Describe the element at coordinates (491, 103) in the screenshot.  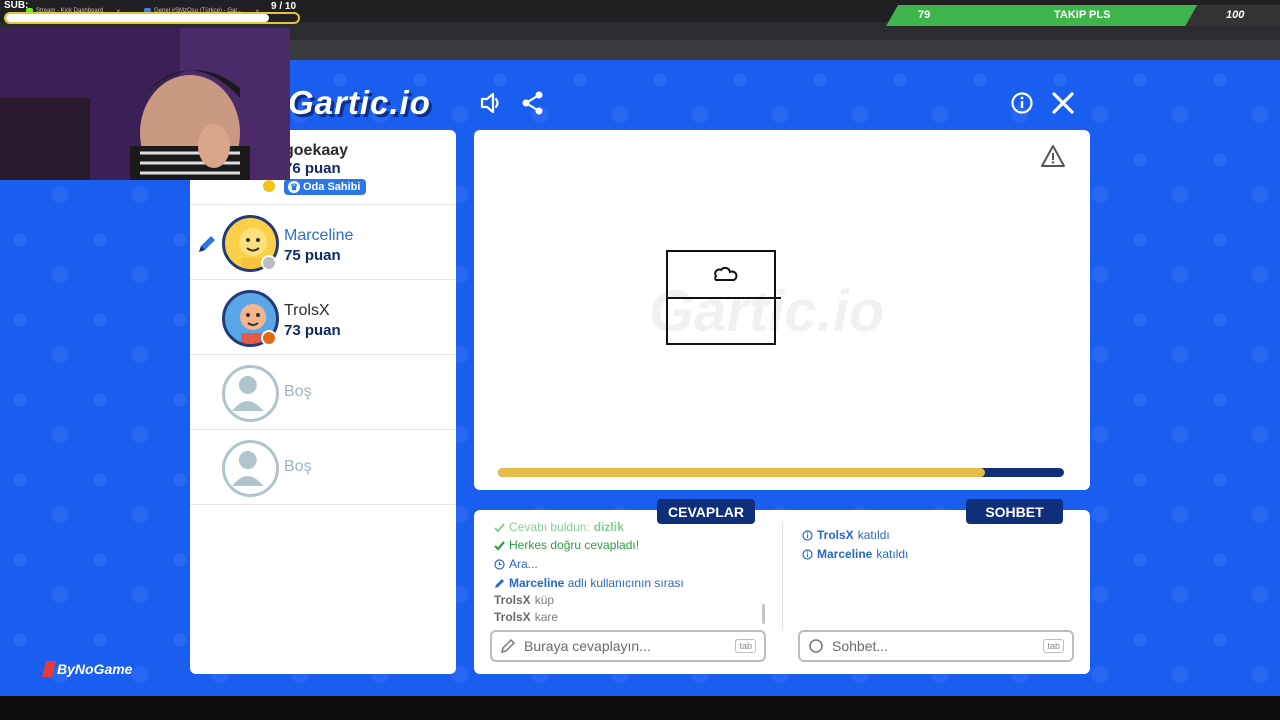
I see `sound-icon` at that location.